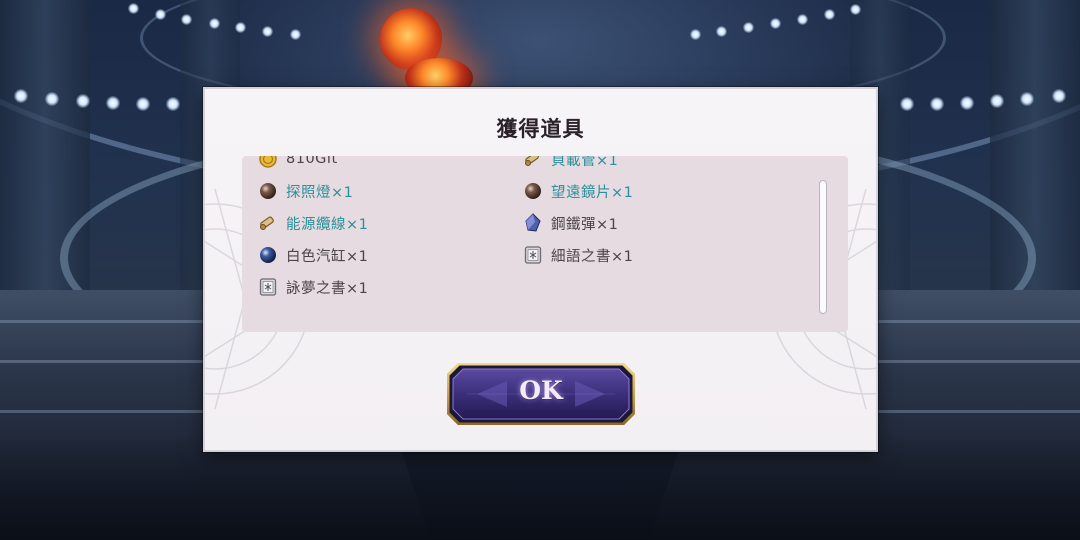  I want to click on item-name: 810Git, so click(312, 161).